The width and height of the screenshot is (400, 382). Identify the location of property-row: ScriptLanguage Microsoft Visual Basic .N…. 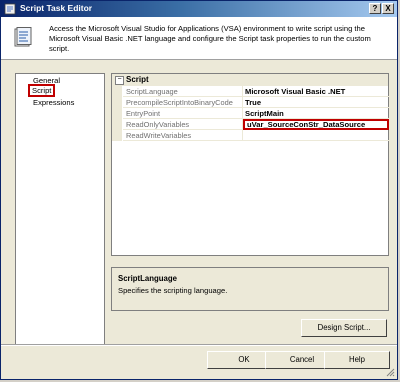
(250, 91).